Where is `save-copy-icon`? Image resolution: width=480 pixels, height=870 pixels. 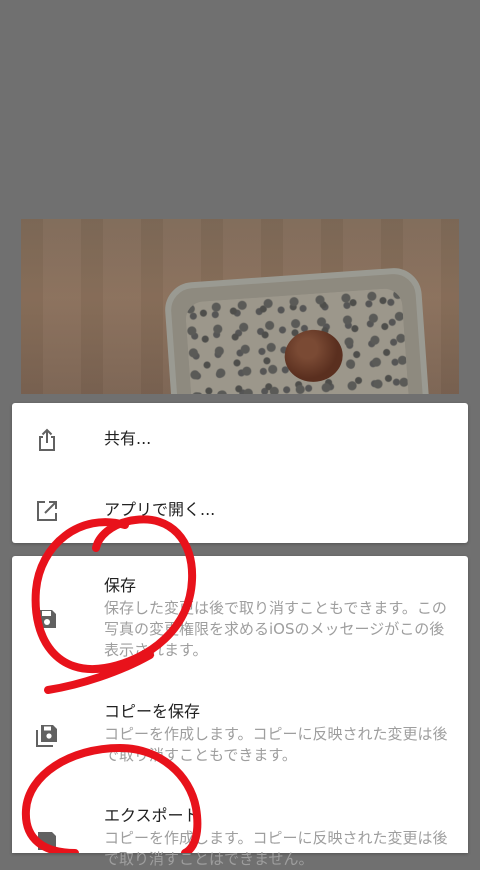
save-copy-icon is located at coordinates (47, 735).